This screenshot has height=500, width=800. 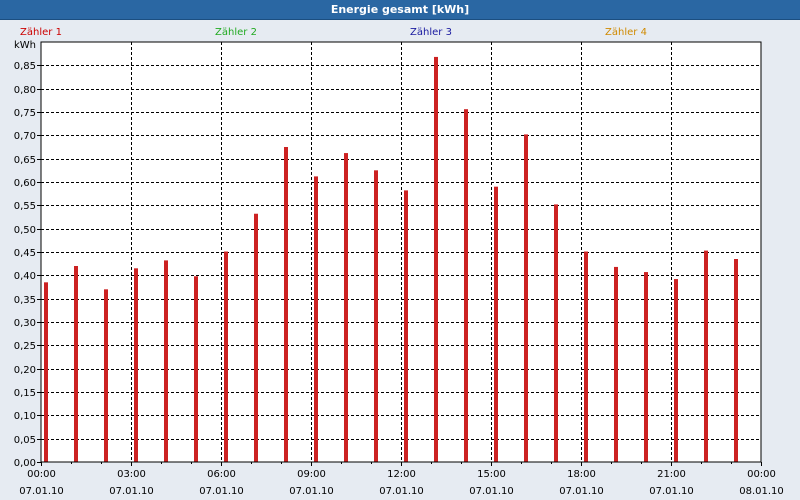 I want to click on y-tick-label: 0,35, so click(x=25, y=300).